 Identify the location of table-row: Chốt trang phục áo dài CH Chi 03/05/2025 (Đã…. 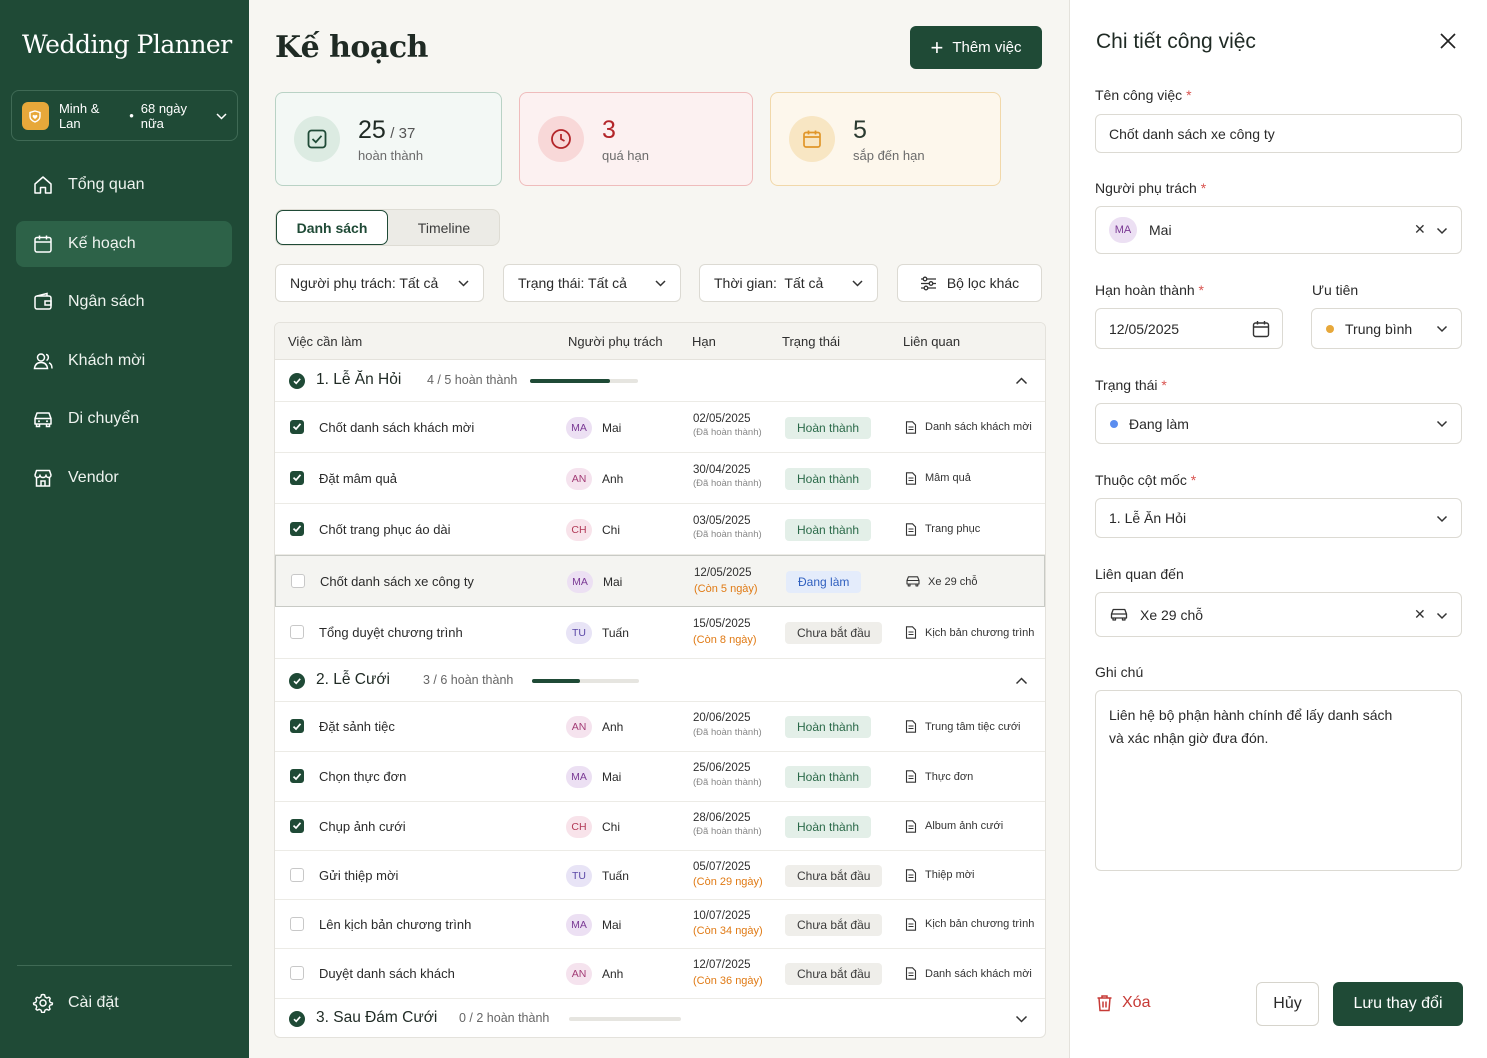
(660, 529).